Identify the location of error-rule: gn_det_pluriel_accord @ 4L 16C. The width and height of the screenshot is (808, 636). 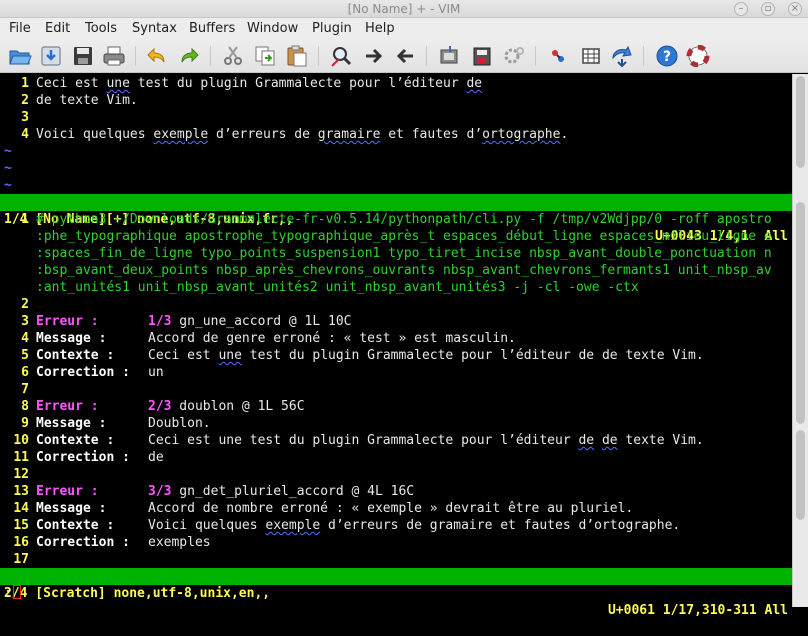
(293, 491).